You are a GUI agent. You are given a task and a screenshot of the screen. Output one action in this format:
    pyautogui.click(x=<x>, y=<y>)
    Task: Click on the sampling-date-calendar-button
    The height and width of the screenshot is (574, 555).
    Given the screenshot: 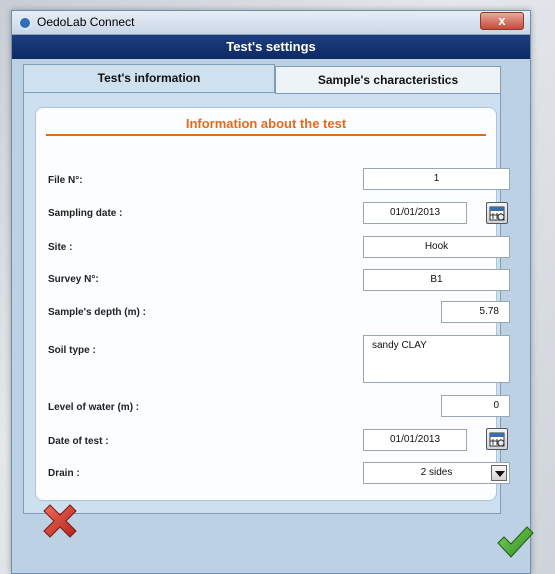 What is the action you would take?
    pyautogui.click(x=497, y=213)
    